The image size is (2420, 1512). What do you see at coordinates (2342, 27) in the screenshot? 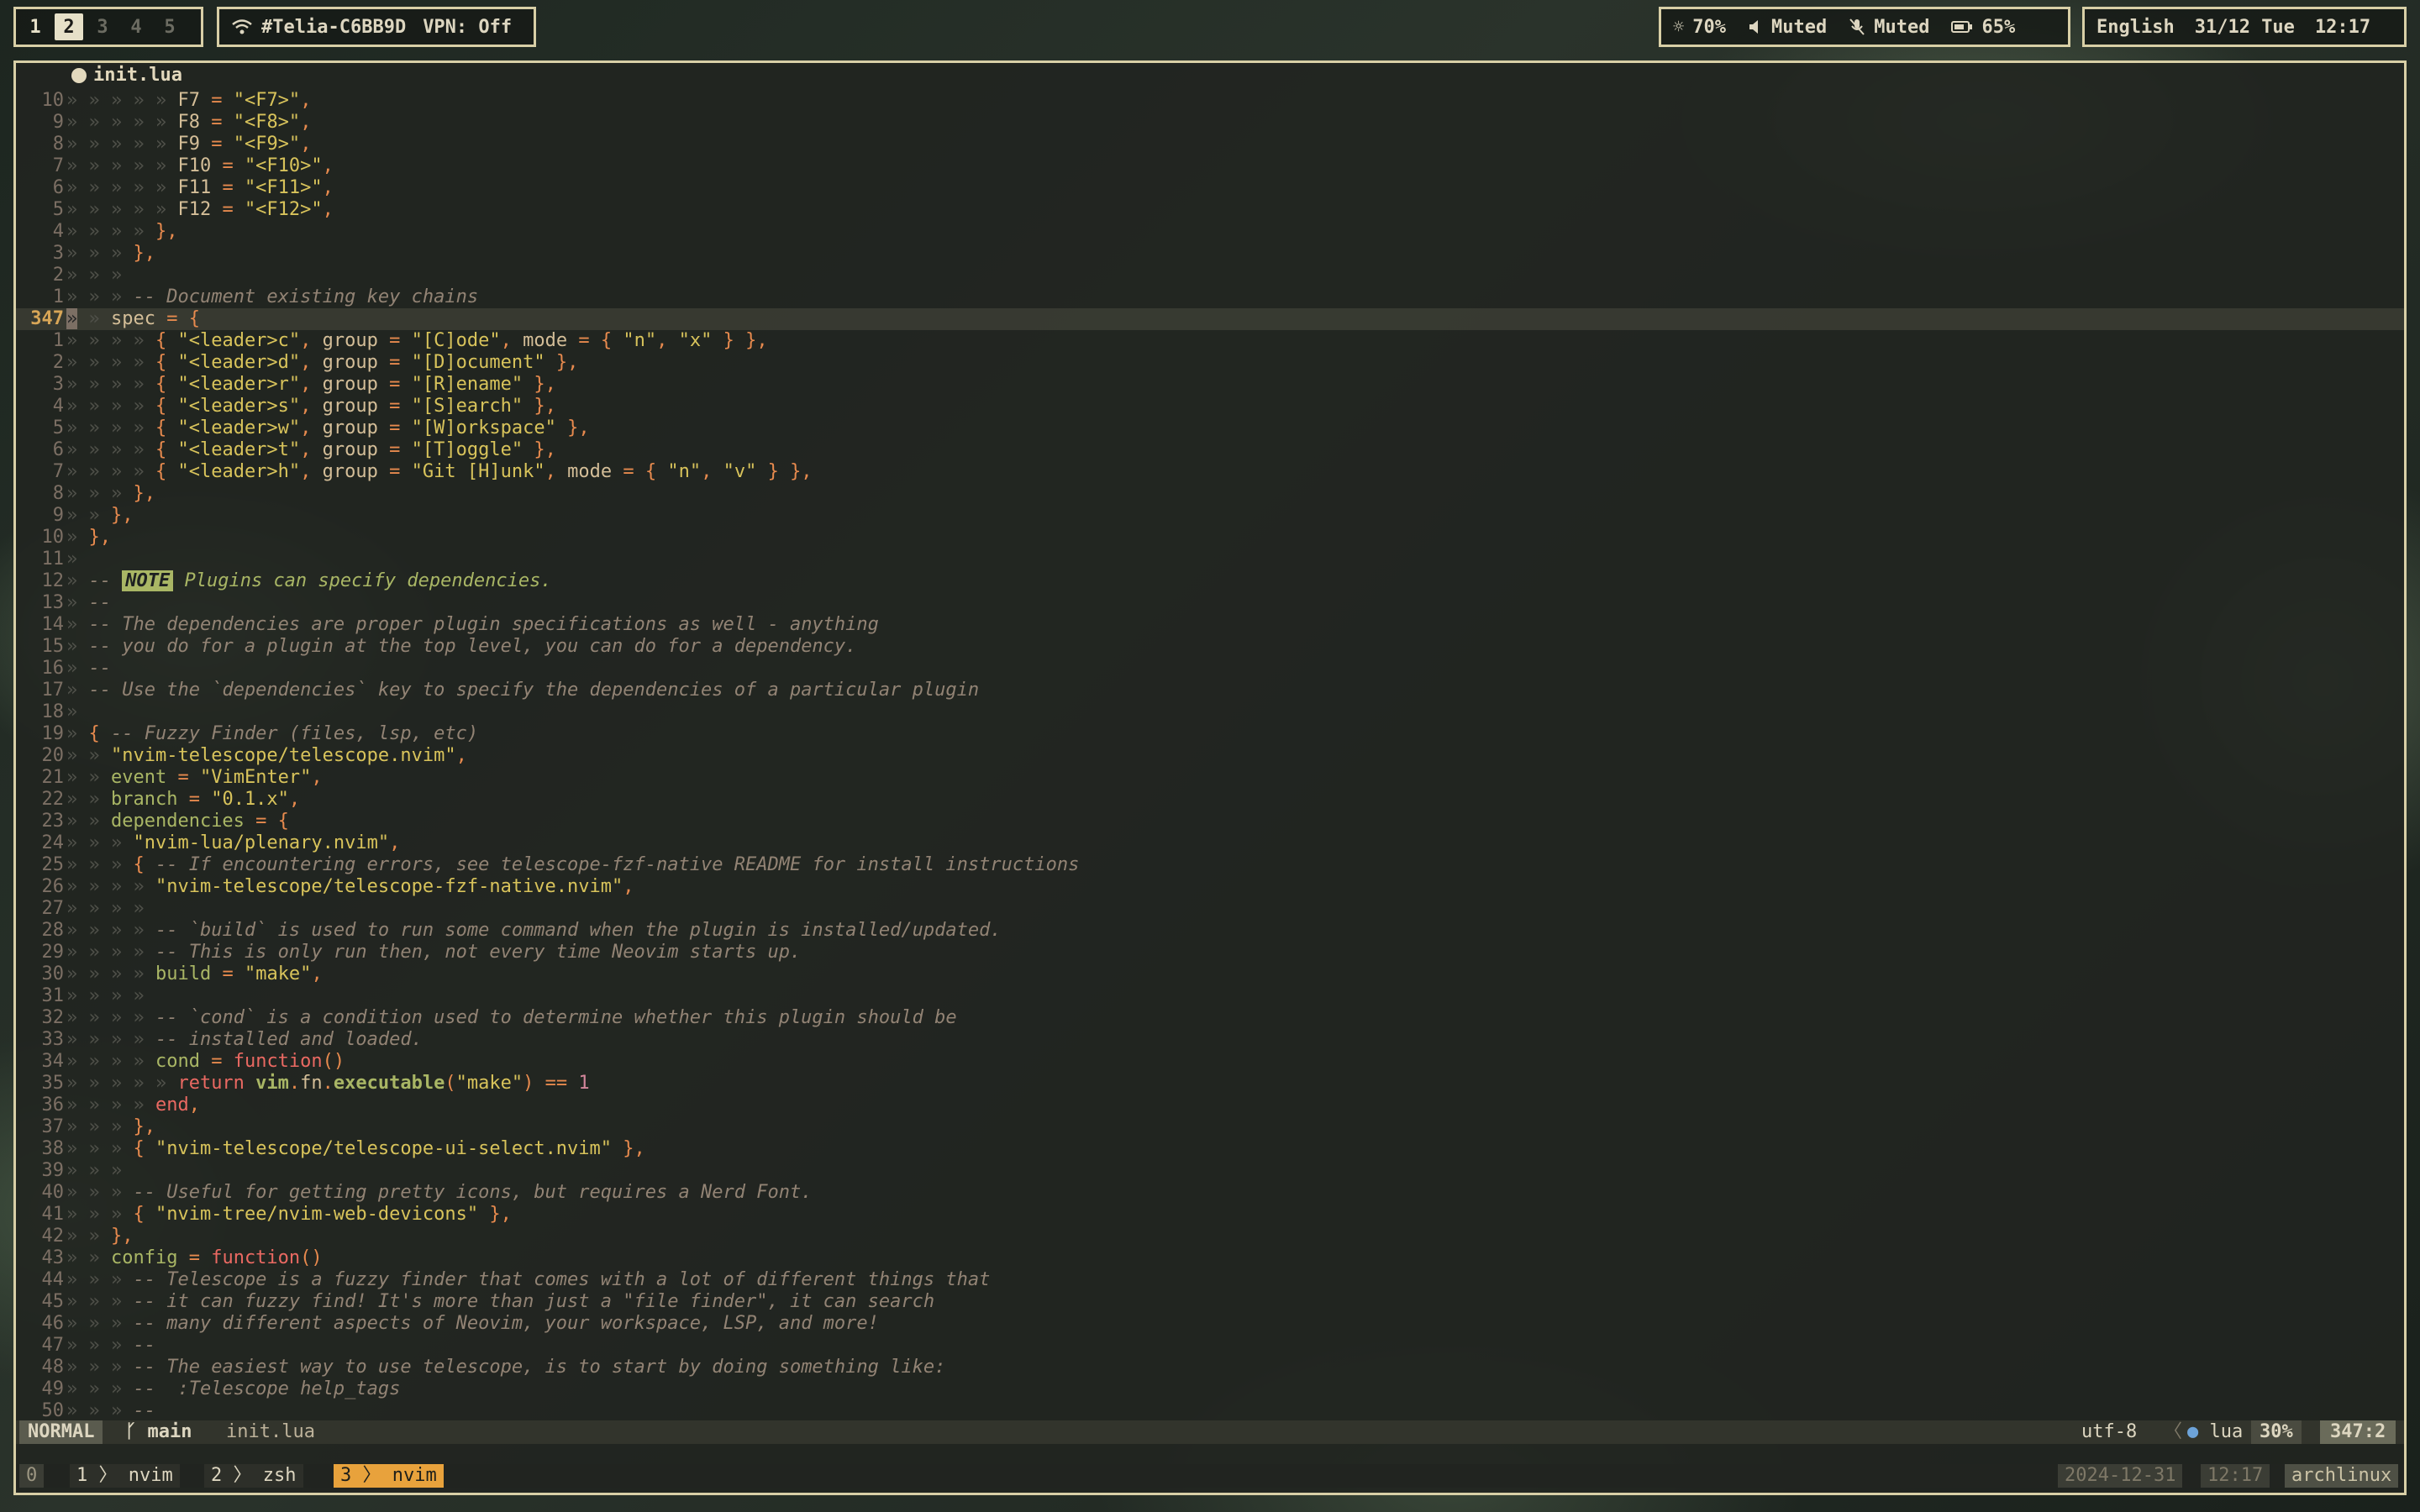
I see `time-label: 12:17` at bounding box center [2342, 27].